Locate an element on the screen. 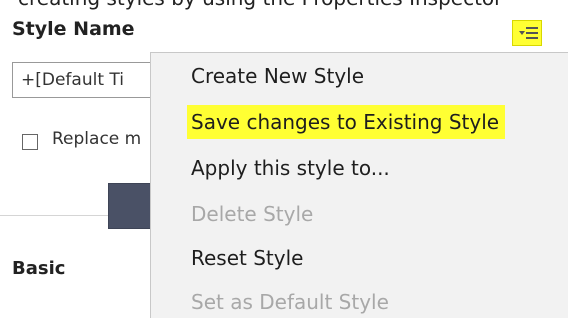 This screenshot has height=319, width=568. menu-item-delete-style: Delete Style is located at coordinates (252, 214).